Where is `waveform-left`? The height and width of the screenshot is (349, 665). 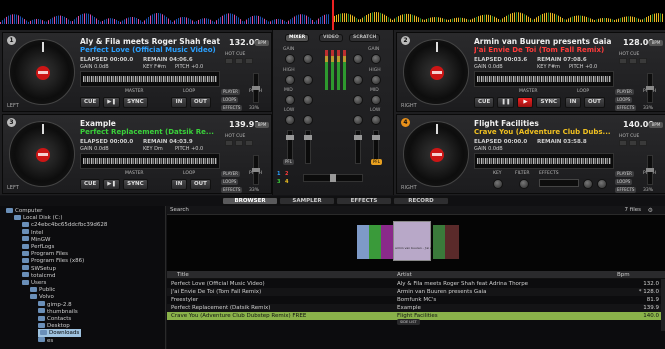 waveform-left is located at coordinates (166, 15).